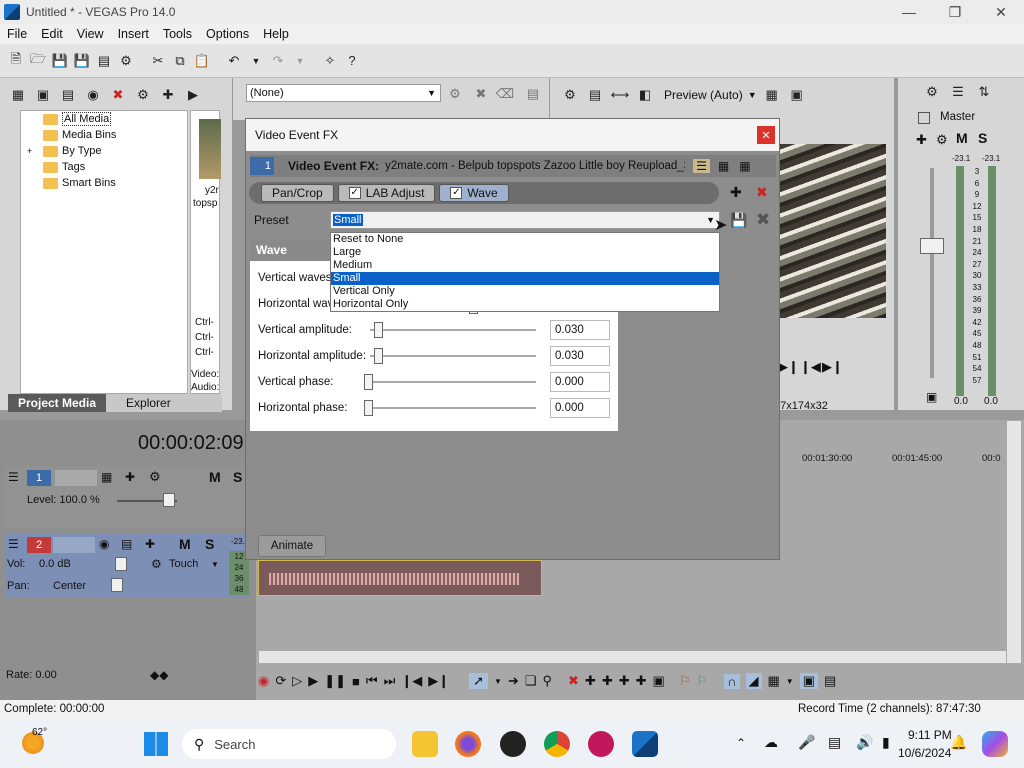 This screenshot has width=1024, height=768. I want to click on track-motion-icon: ▦, so click(106, 477).